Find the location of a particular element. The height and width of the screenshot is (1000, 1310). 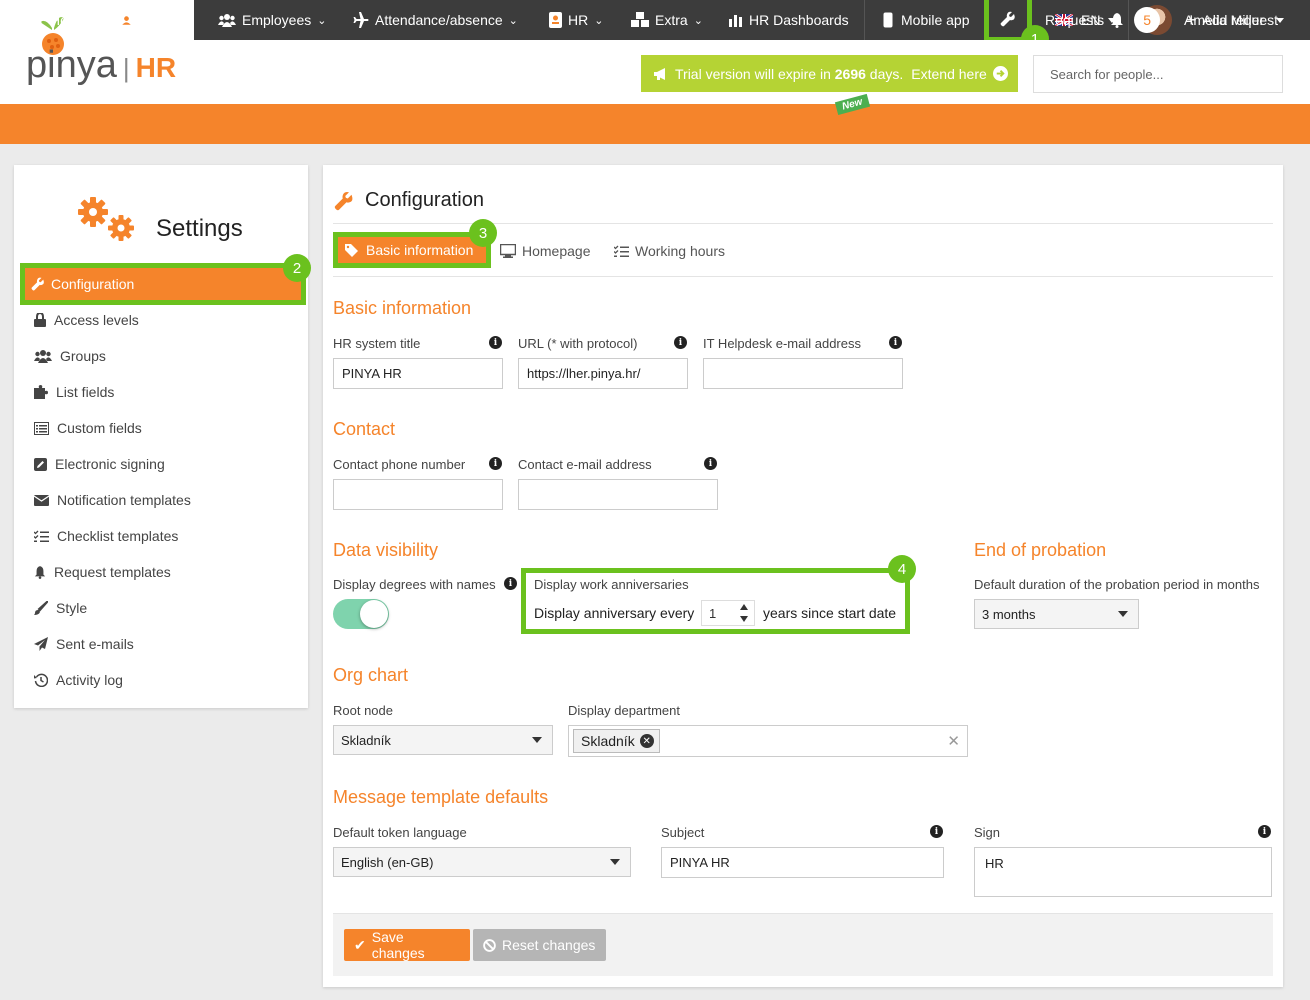

helpdesk-email-input is located at coordinates (803, 373).